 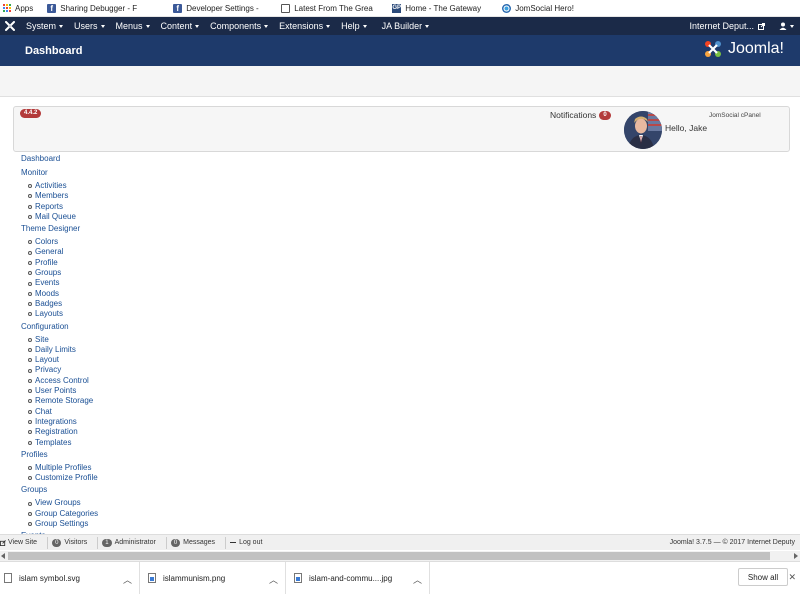 I want to click on image-file-icon, so click(x=152, y=578).